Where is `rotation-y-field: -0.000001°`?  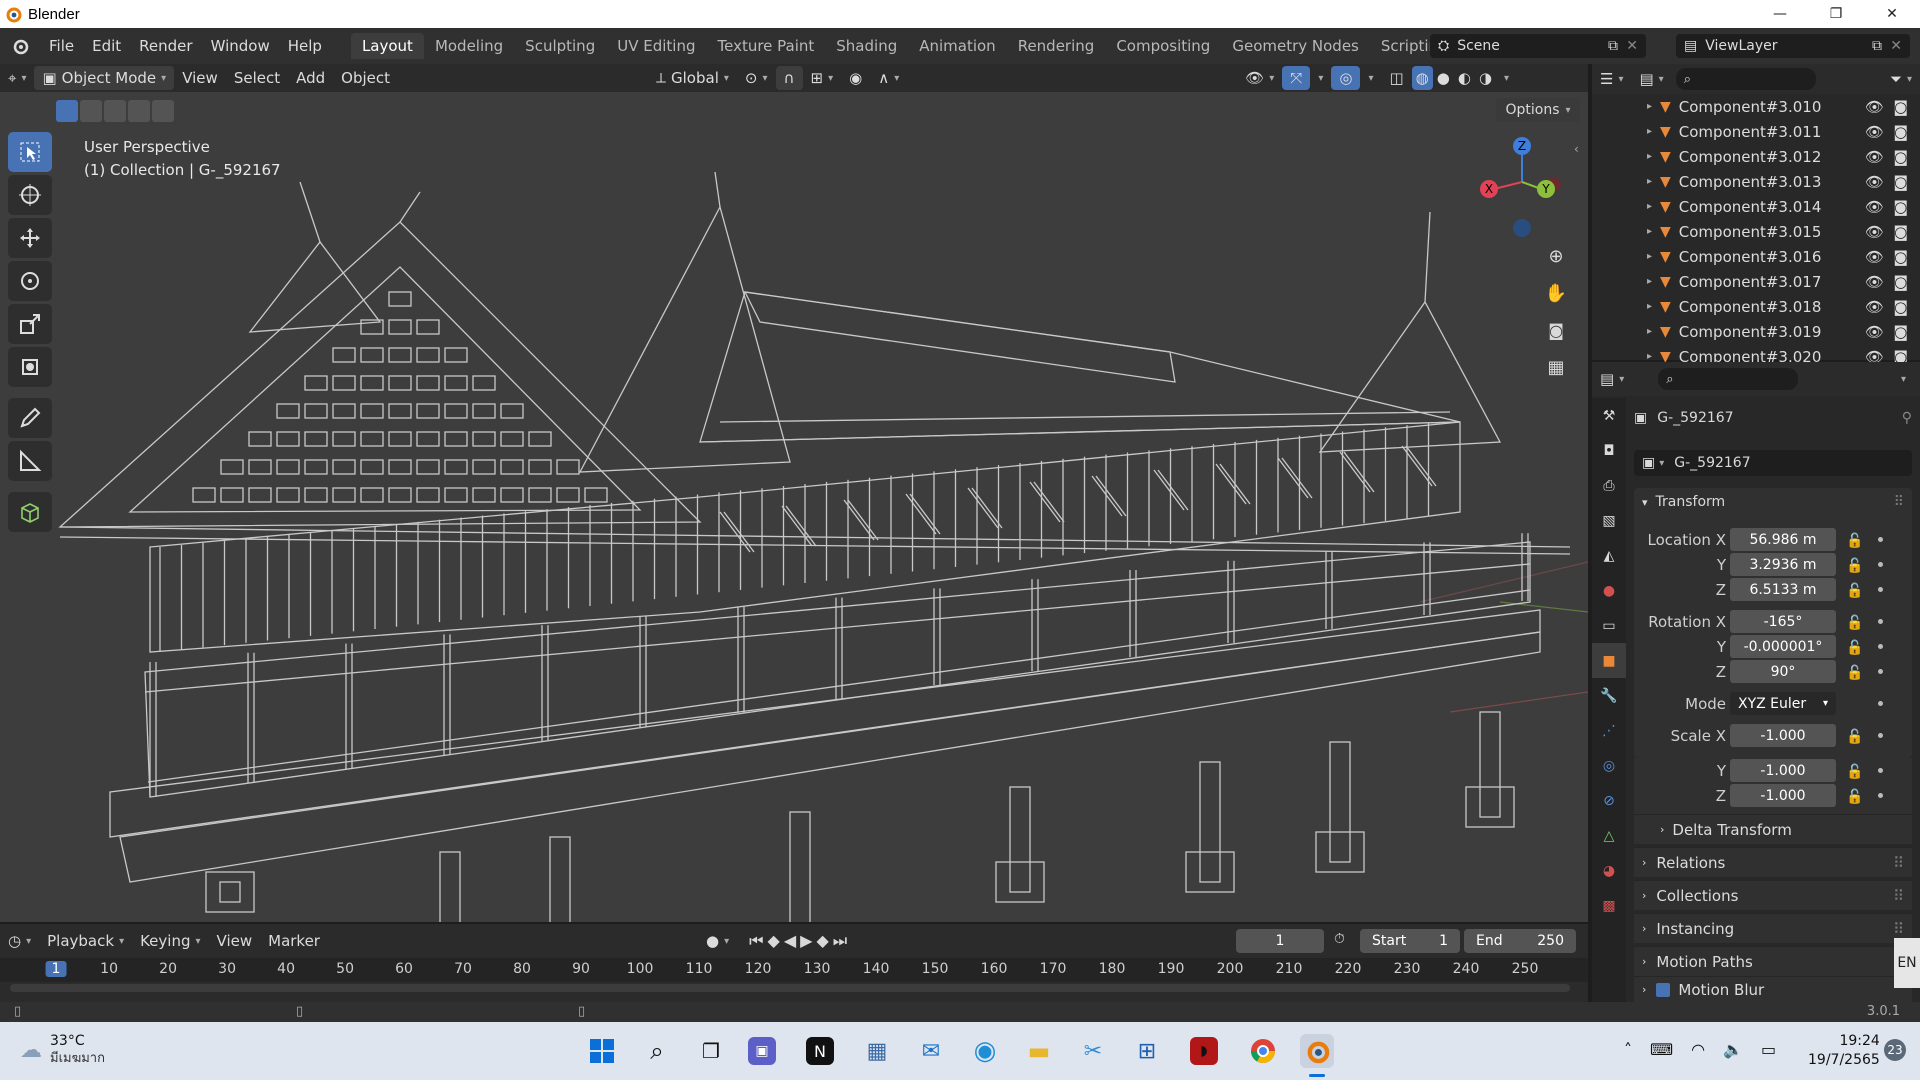
rotation-y-field: -0.000001° is located at coordinates (1783, 646).